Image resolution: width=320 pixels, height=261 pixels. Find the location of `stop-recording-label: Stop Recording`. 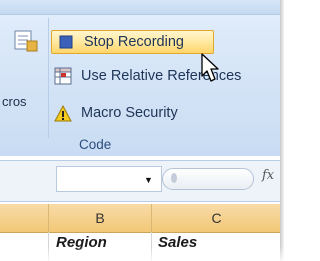

stop-recording-label: Stop Recording is located at coordinates (134, 42).